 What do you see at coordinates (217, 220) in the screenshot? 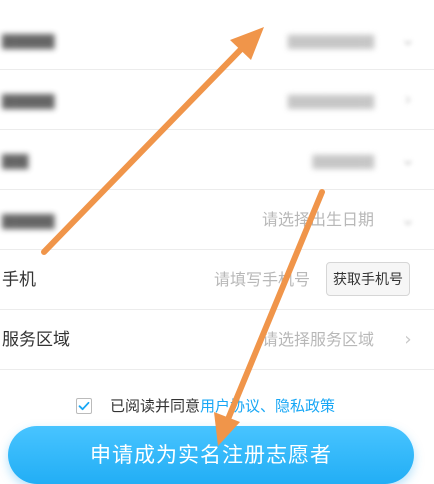
I see `birth-date-row: ▆▆▆▆ 请选择出生日期 ⌄` at bounding box center [217, 220].